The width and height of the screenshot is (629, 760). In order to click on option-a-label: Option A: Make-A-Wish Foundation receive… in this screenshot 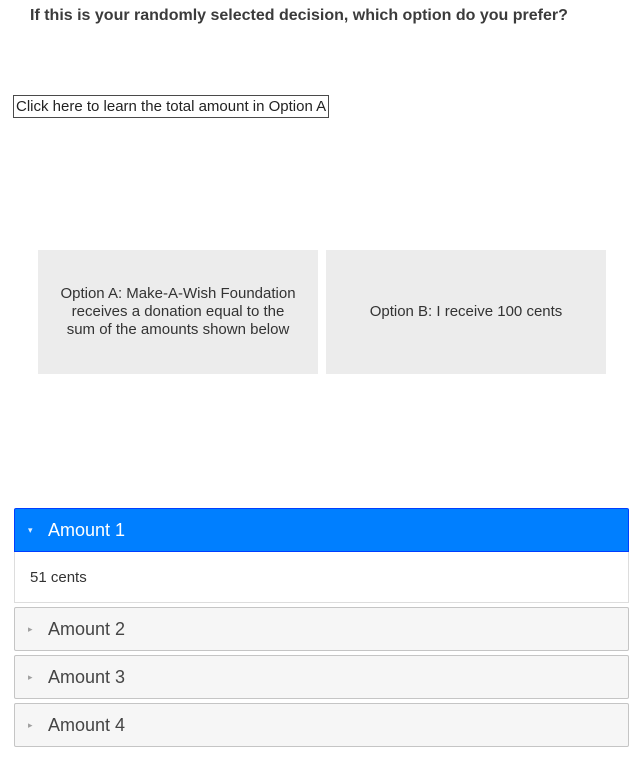, I will do `click(178, 311)`.